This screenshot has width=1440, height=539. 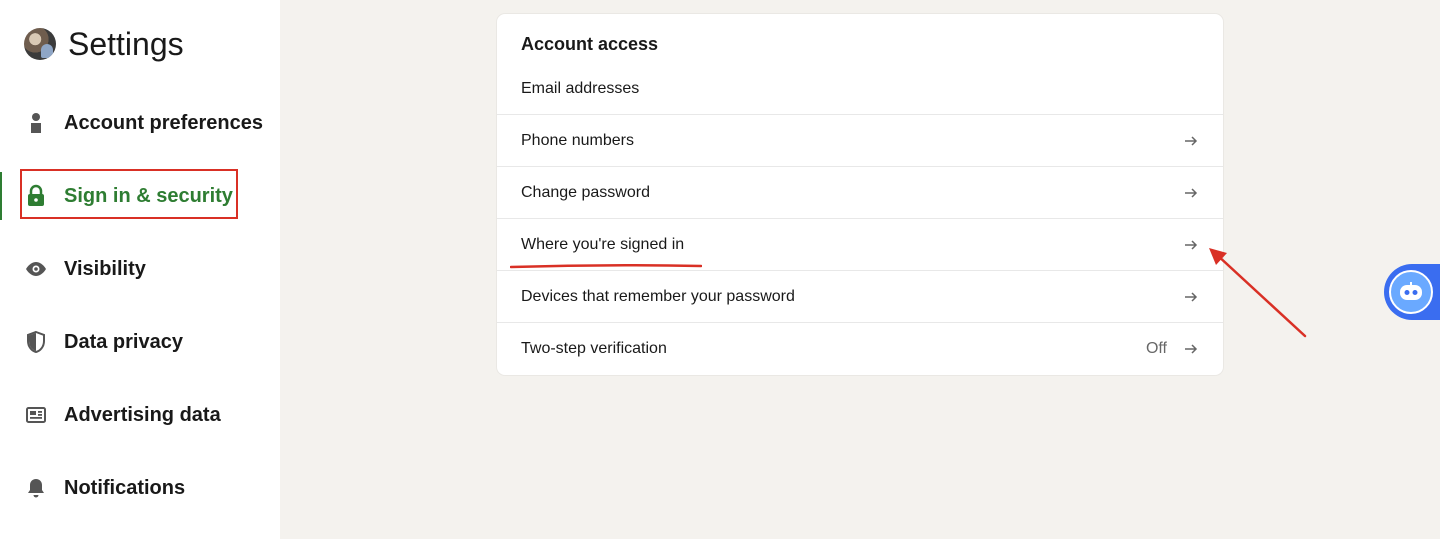 I want to click on sidebar-item-label: Notifications, so click(x=125, y=487).